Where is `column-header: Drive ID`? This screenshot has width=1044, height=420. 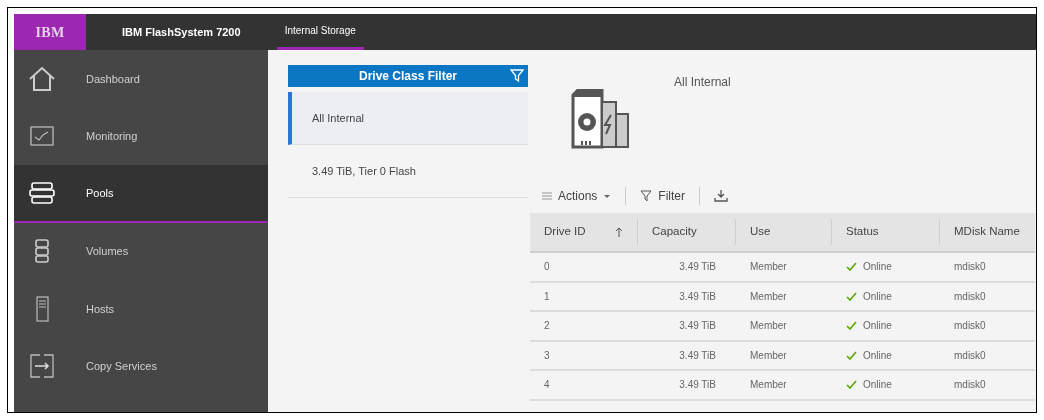 column-header: Drive ID is located at coordinates (584, 232).